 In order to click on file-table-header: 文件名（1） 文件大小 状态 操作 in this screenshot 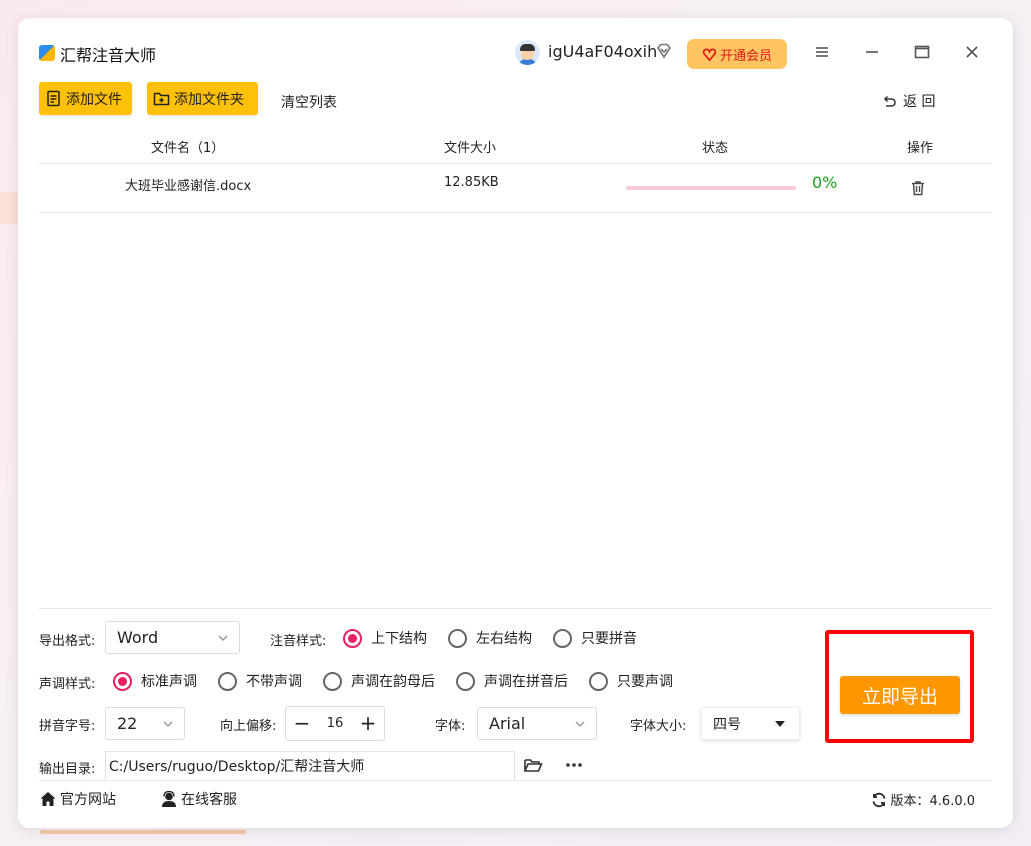, I will do `click(515, 145)`.